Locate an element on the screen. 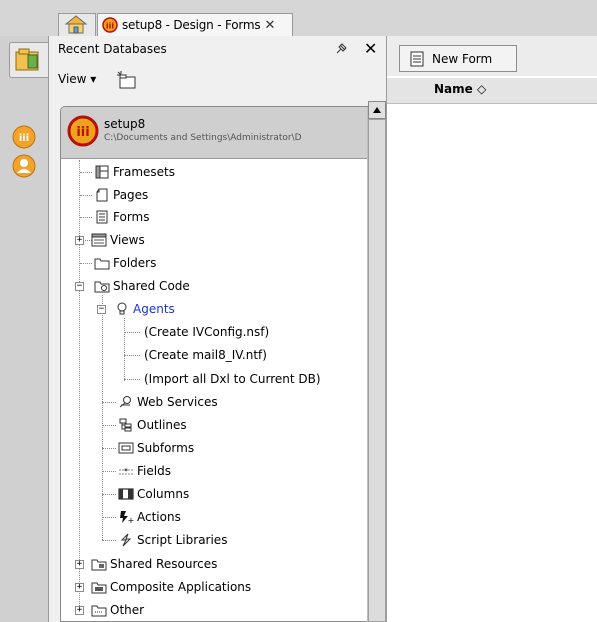 This screenshot has height=622, width=597. expand-views-toggle: + is located at coordinates (79, 240).